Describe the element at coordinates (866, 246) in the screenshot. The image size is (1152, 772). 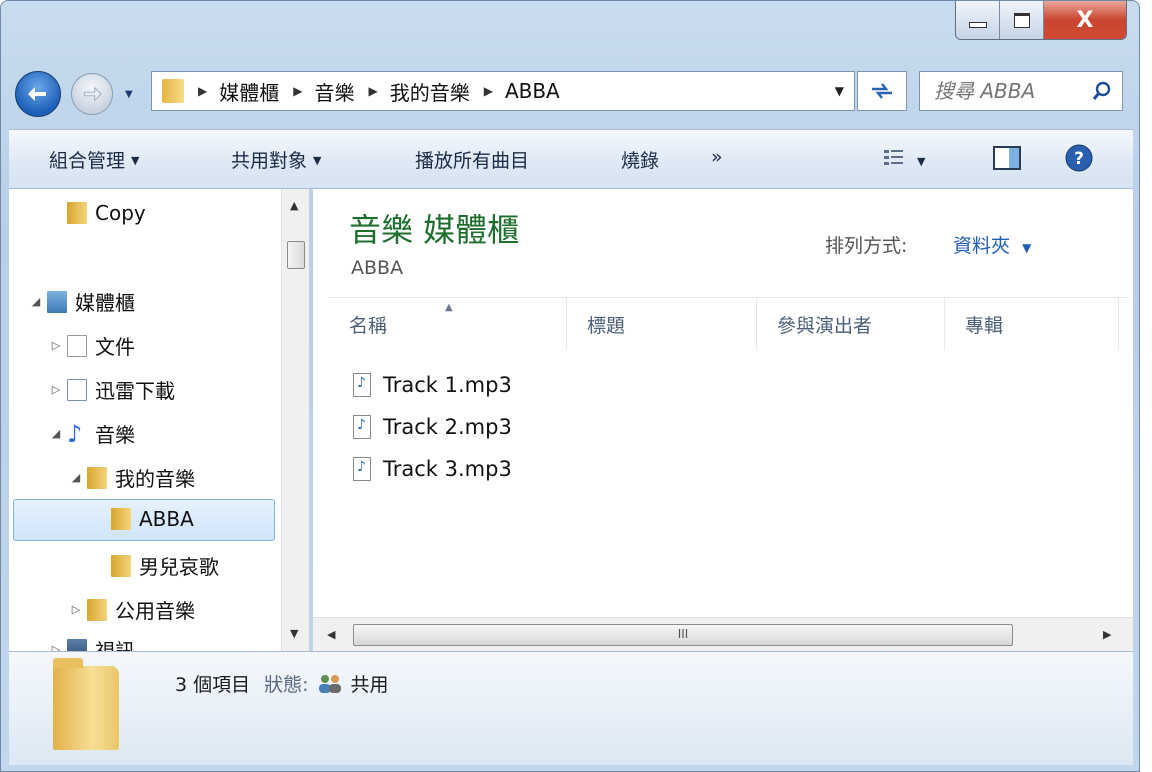
I see `arrange-by-label: 排列方式:` at that location.